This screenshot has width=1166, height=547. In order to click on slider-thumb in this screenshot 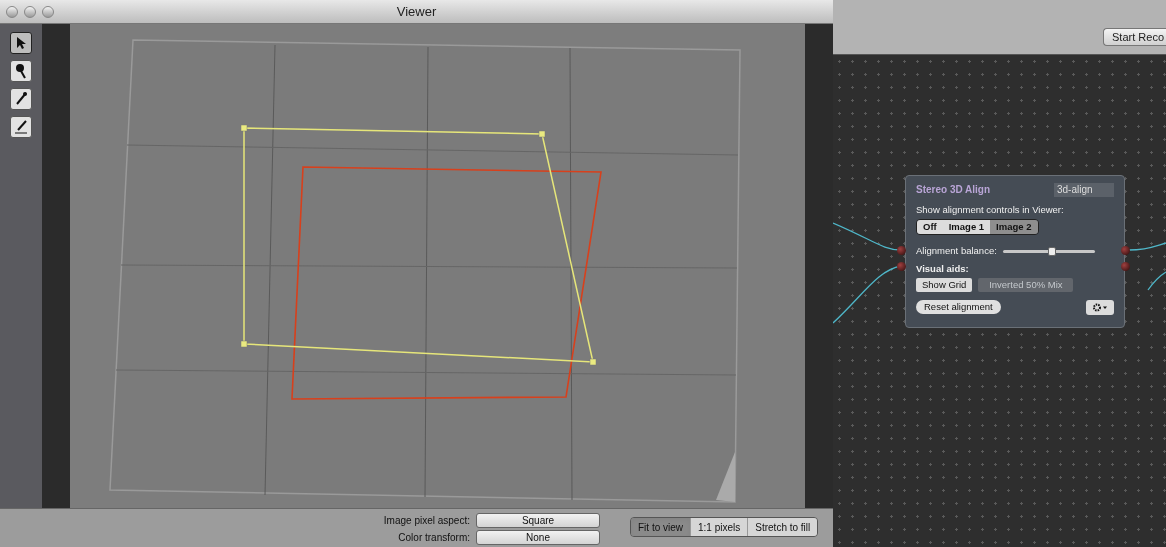, I will do `click(1051, 251)`.